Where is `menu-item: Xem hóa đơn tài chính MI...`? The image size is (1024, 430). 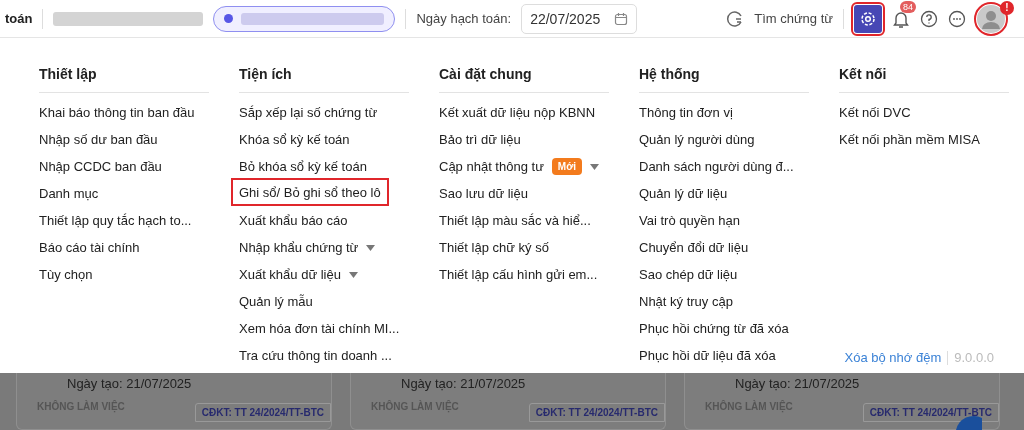 menu-item: Xem hóa đơn tài chính MI... is located at coordinates (319, 328).